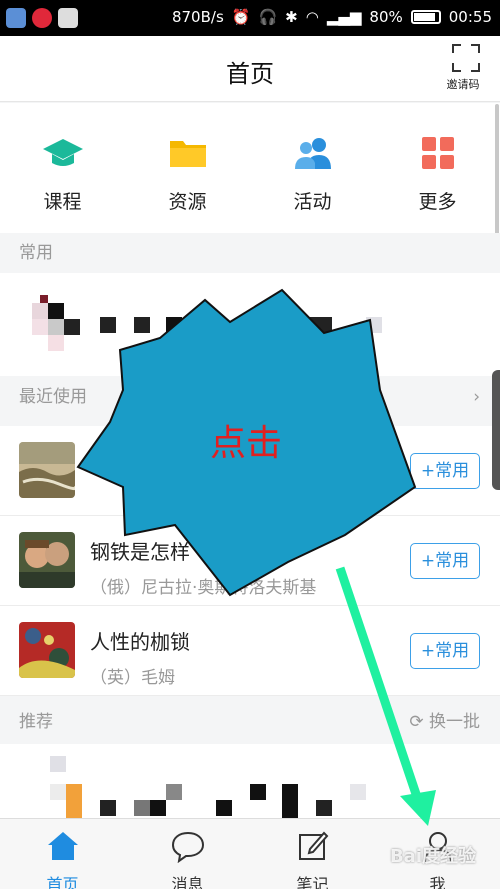 The image size is (500, 889). I want to click on invite-code-button: 邀请码, so click(466, 68).